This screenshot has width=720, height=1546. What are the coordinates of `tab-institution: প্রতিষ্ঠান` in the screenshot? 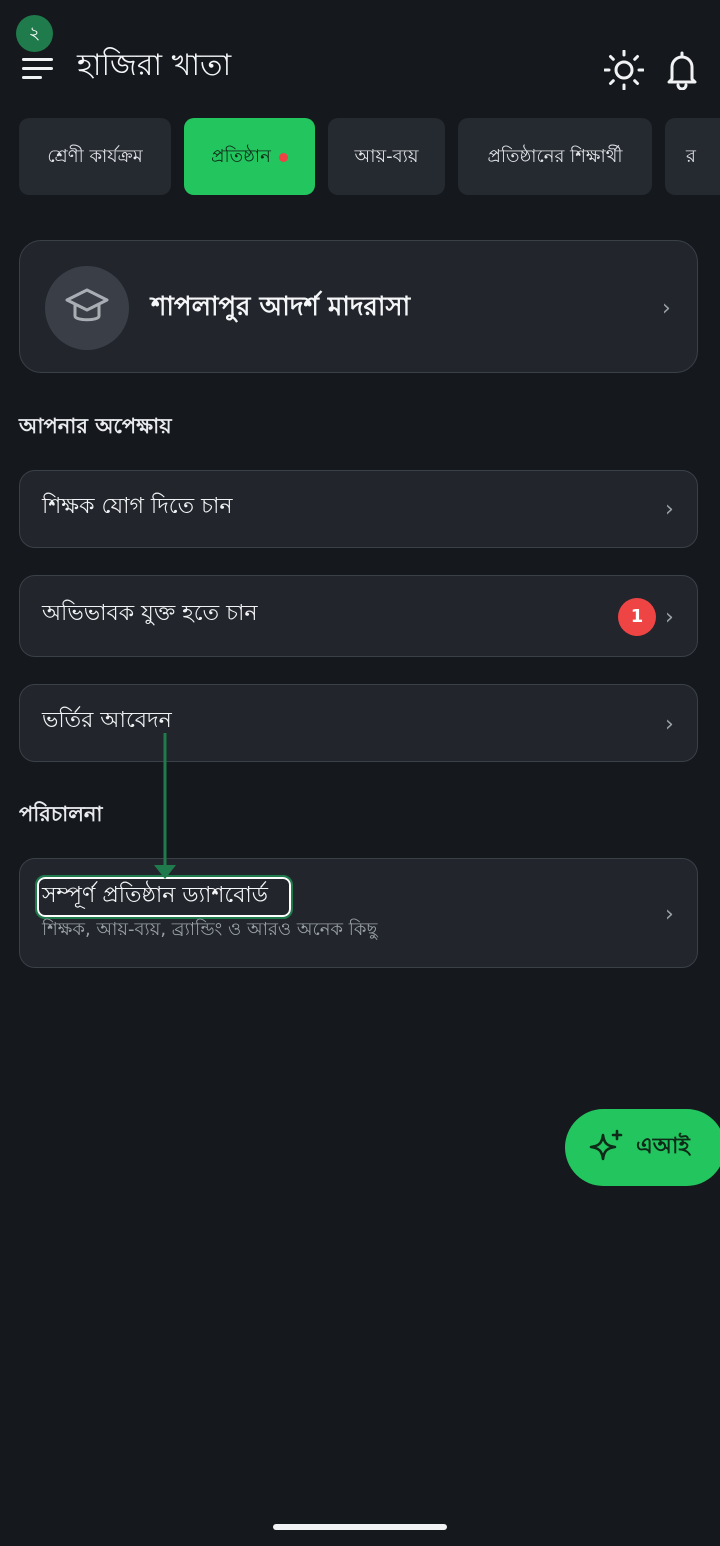 It's located at (249, 156).